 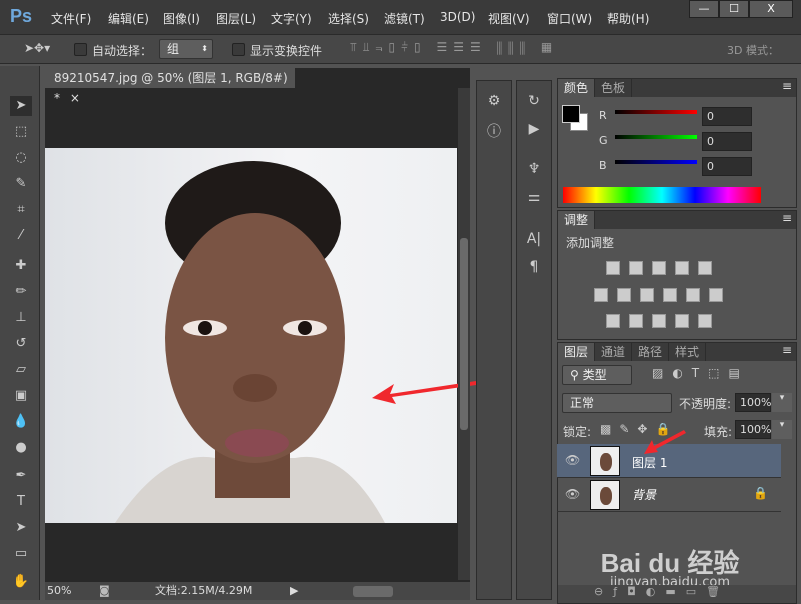 I want to click on maximize-button: ☐, so click(x=734, y=9).